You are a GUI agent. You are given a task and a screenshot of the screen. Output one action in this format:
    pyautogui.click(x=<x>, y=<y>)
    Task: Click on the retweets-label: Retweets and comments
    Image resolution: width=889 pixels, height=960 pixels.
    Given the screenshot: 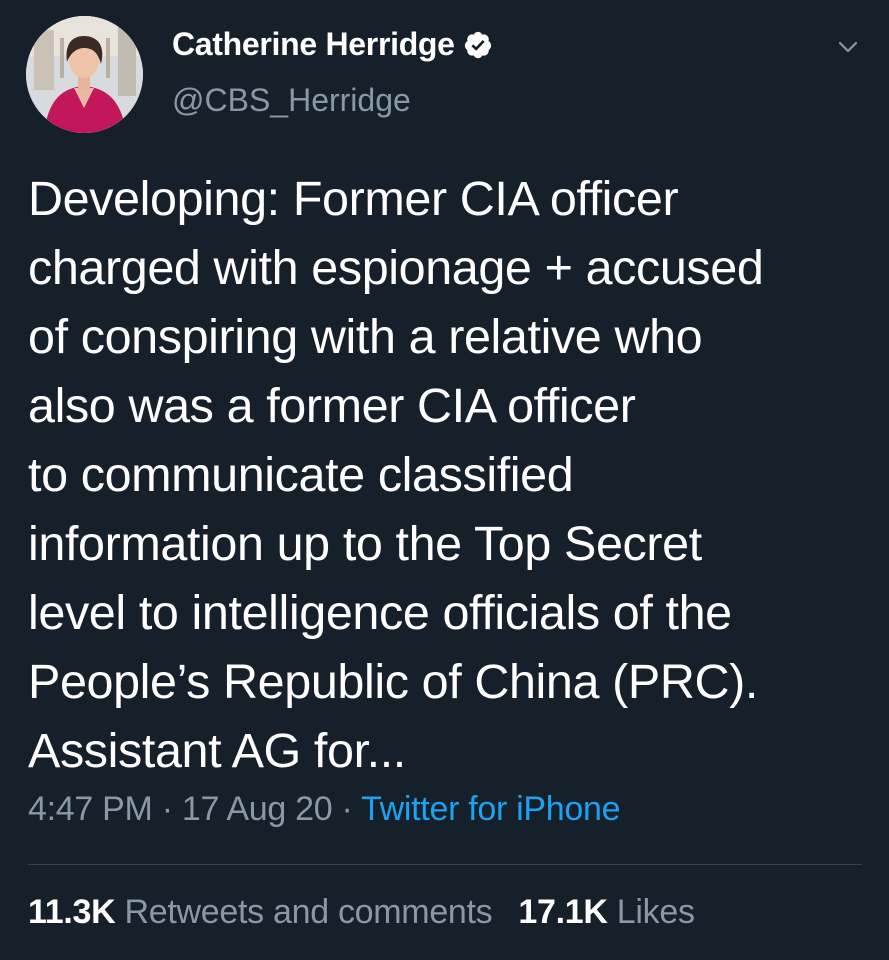 What is the action you would take?
    pyautogui.click(x=308, y=912)
    